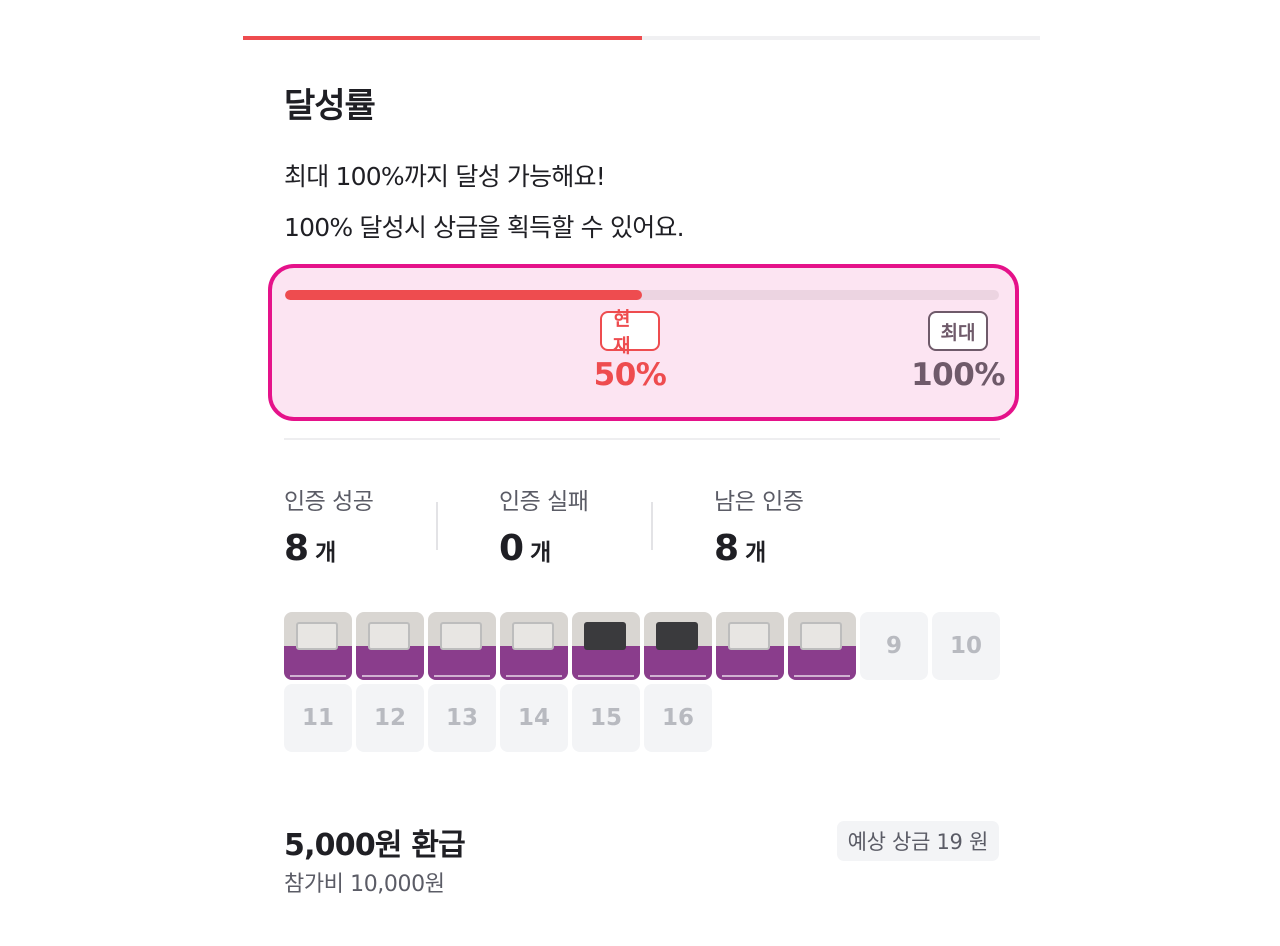  I want to click on empty-slot: 16, so click(678, 718).